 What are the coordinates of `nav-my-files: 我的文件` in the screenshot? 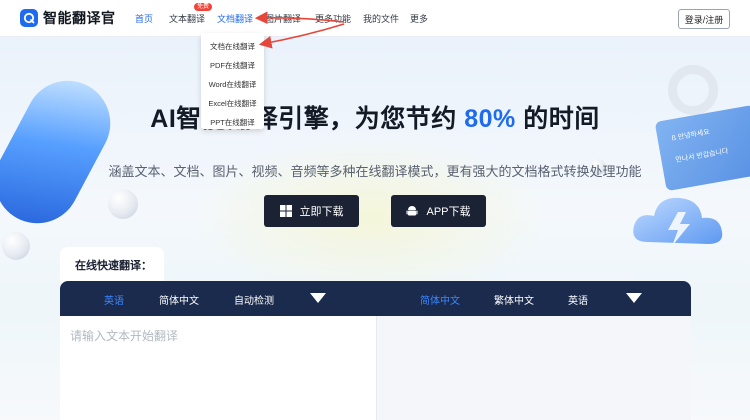 It's located at (381, 18).